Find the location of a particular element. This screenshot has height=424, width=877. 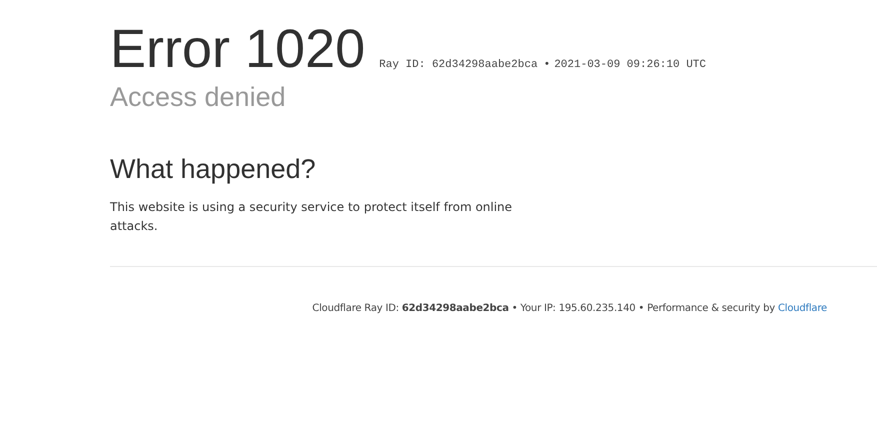

cloudflare-link: Cloudflare is located at coordinates (802, 308).